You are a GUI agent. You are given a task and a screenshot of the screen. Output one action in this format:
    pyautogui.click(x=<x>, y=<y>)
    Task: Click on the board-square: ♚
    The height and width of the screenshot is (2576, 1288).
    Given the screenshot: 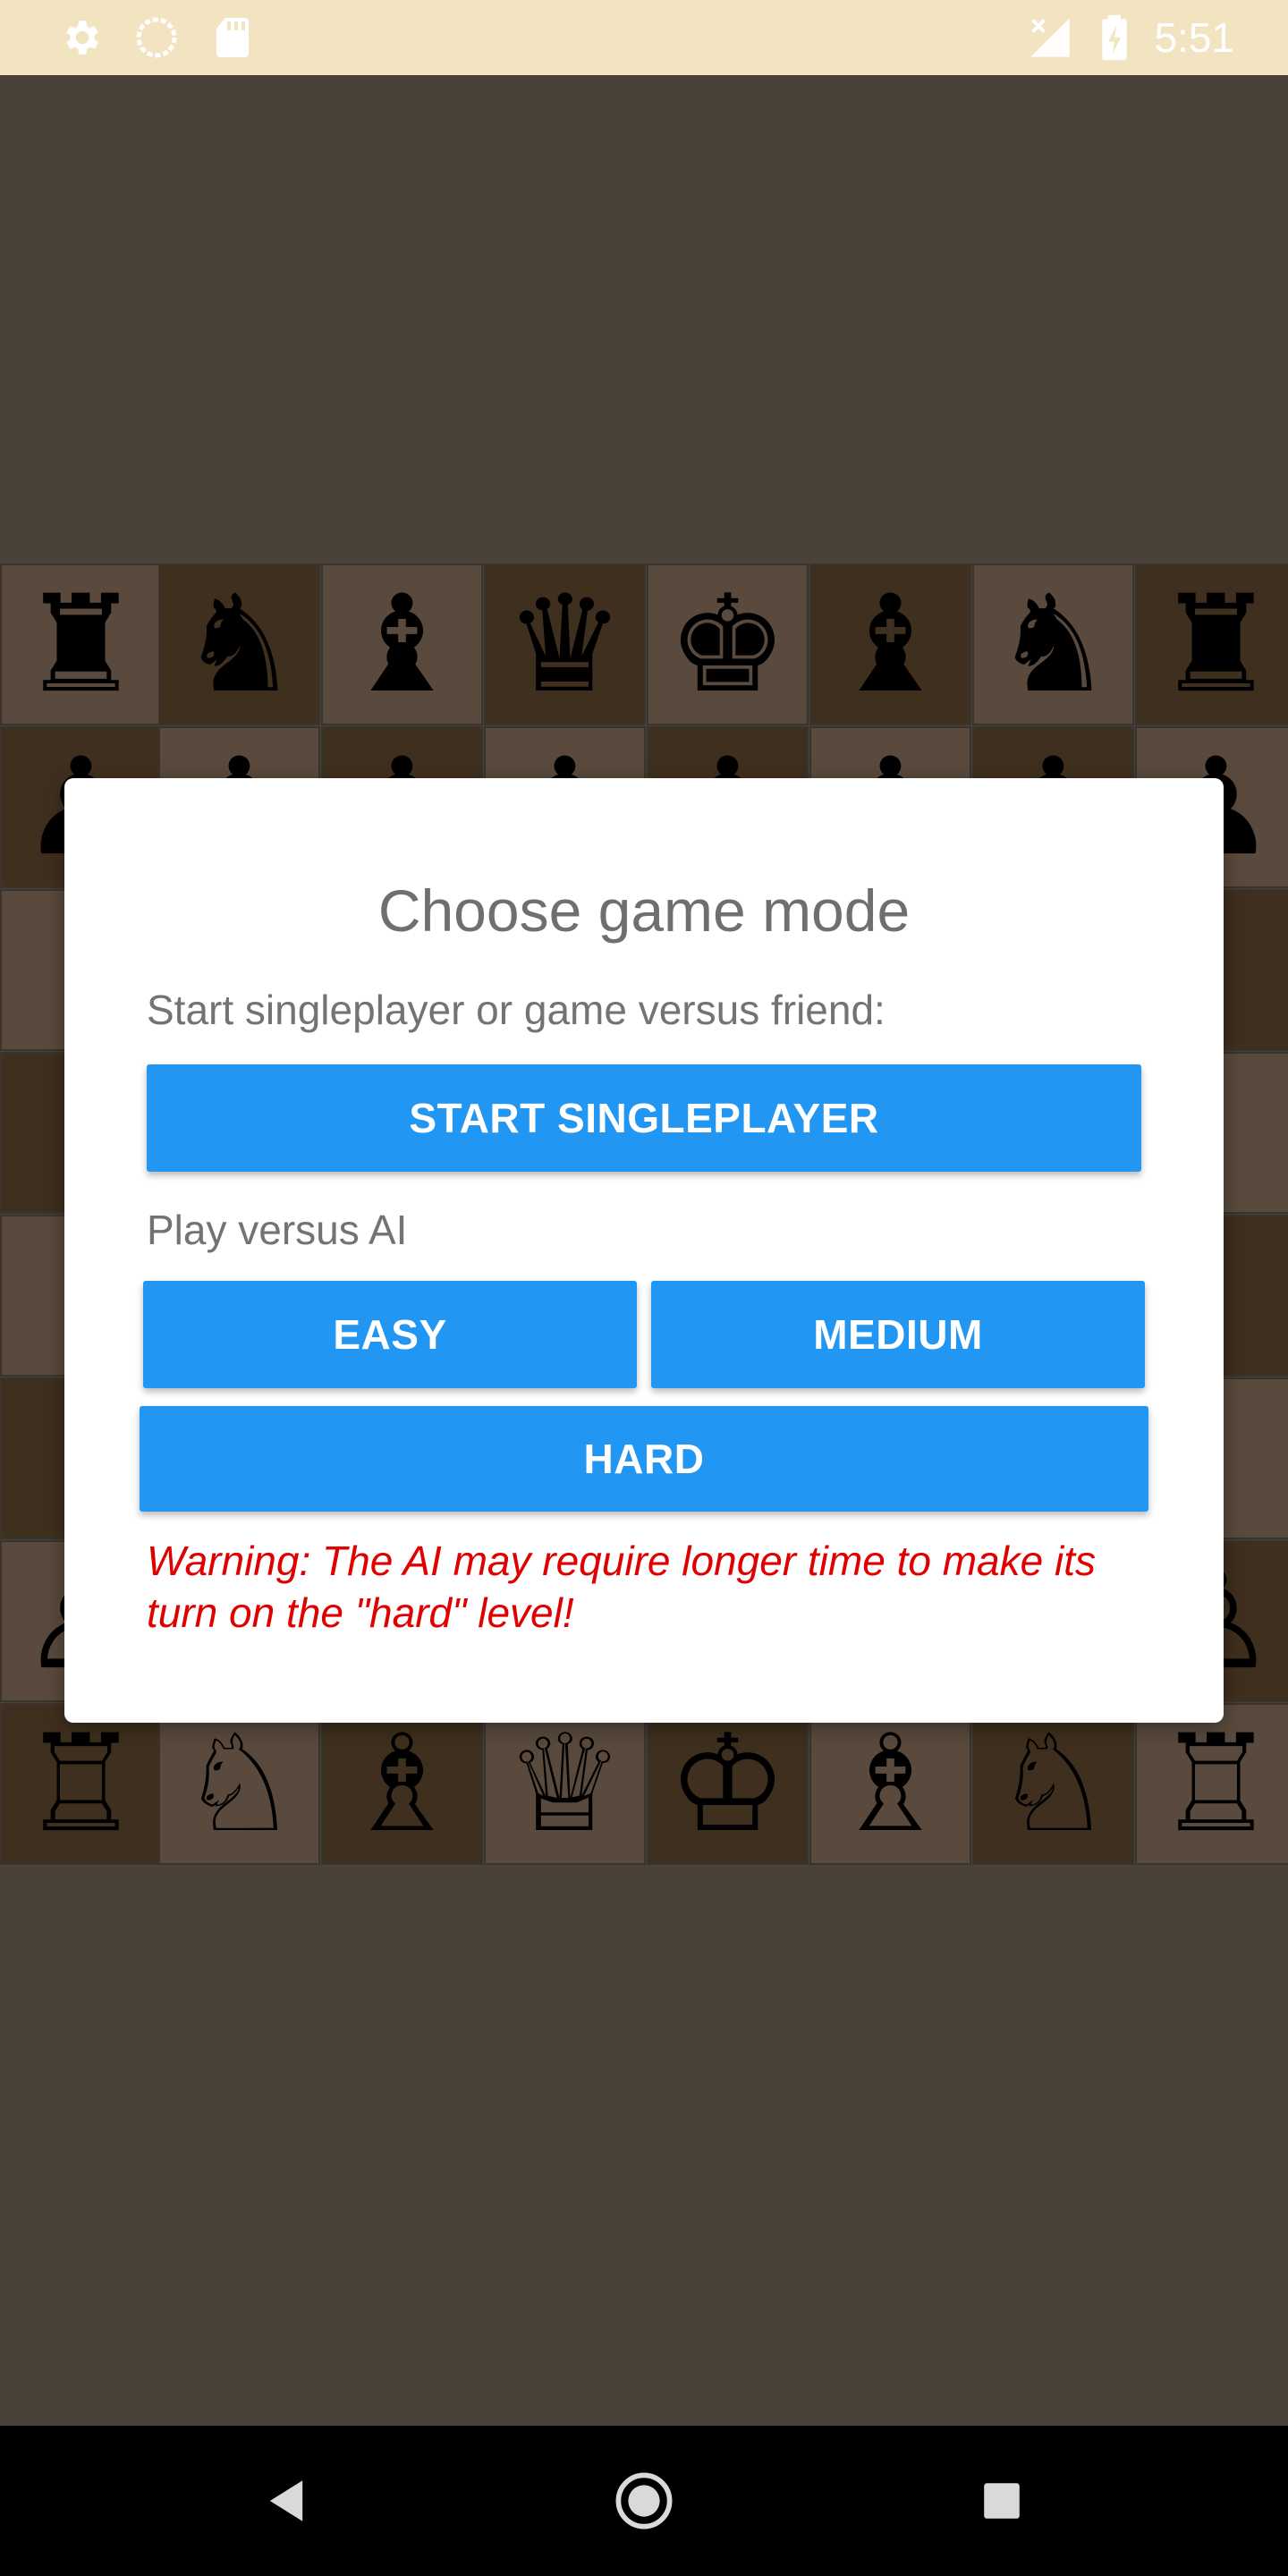 What is the action you would take?
    pyautogui.click(x=728, y=644)
    